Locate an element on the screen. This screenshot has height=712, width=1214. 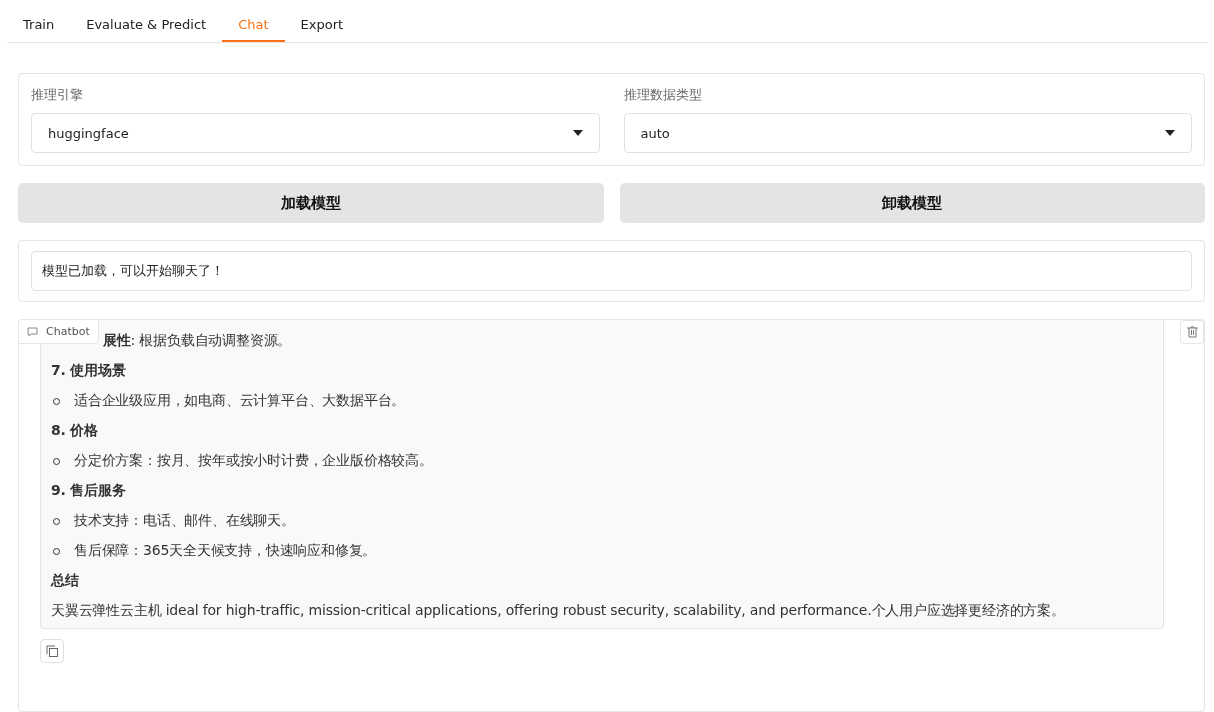
action-button: 加载模型 is located at coordinates (311, 203).